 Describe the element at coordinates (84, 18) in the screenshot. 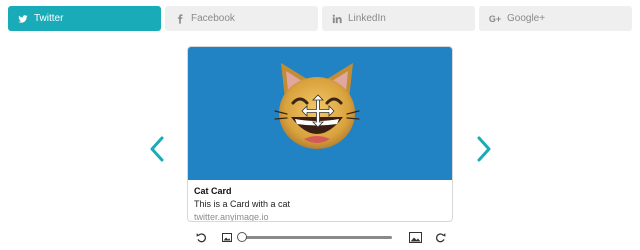

I see `tab-twitter: Twitter` at that location.